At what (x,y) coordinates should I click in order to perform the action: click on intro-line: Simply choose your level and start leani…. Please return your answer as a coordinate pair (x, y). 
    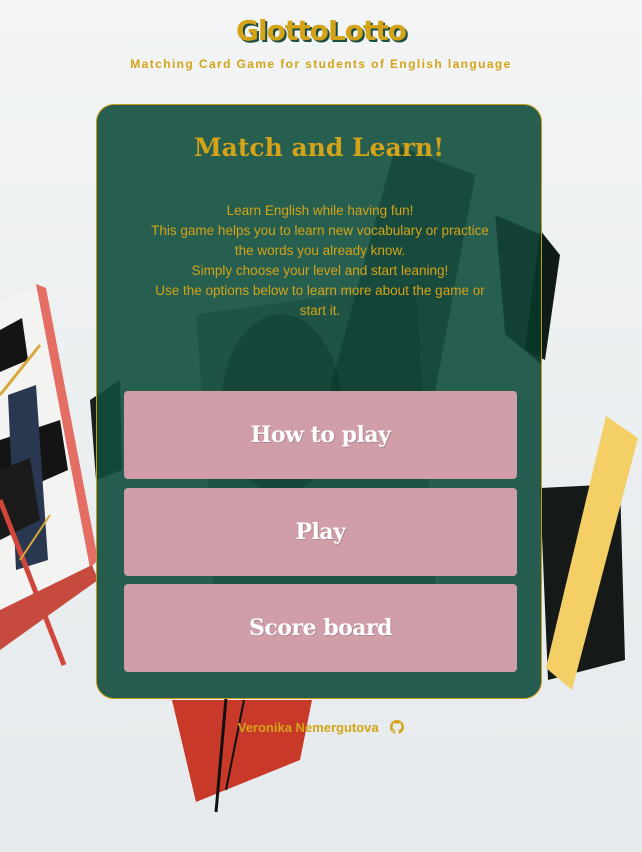
    Looking at the image, I should click on (320, 270).